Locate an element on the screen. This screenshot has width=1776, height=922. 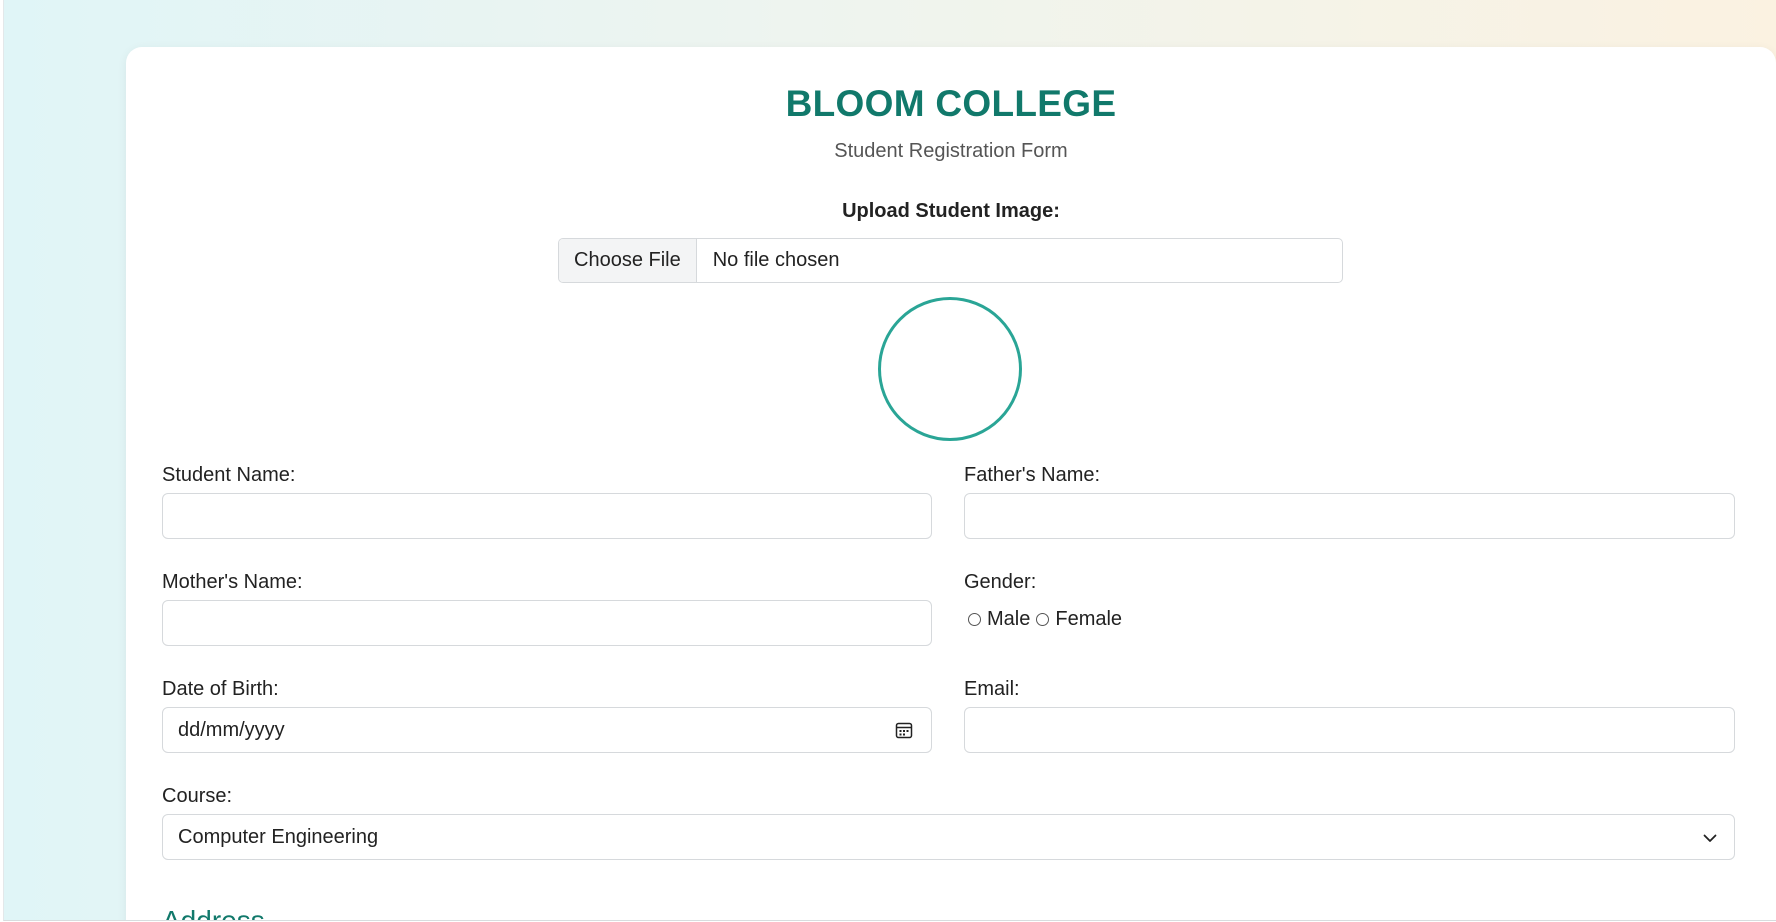
image-preview-circle is located at coordinates (950, 369).